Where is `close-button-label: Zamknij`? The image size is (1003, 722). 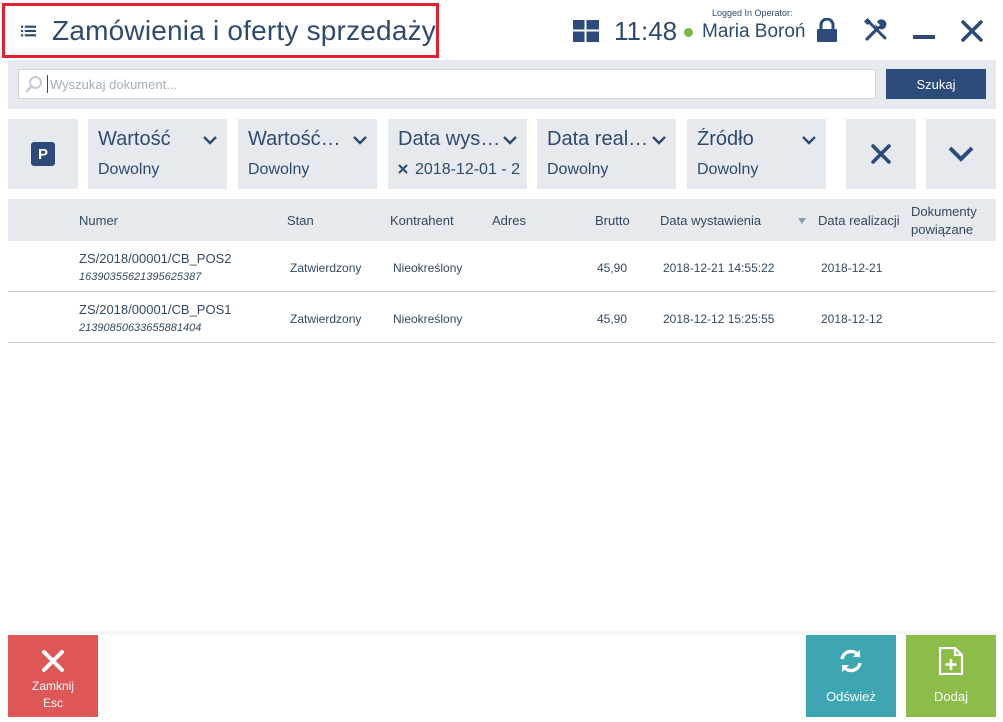
close-button-label: Zamknij is located at coordinates (52, 686).